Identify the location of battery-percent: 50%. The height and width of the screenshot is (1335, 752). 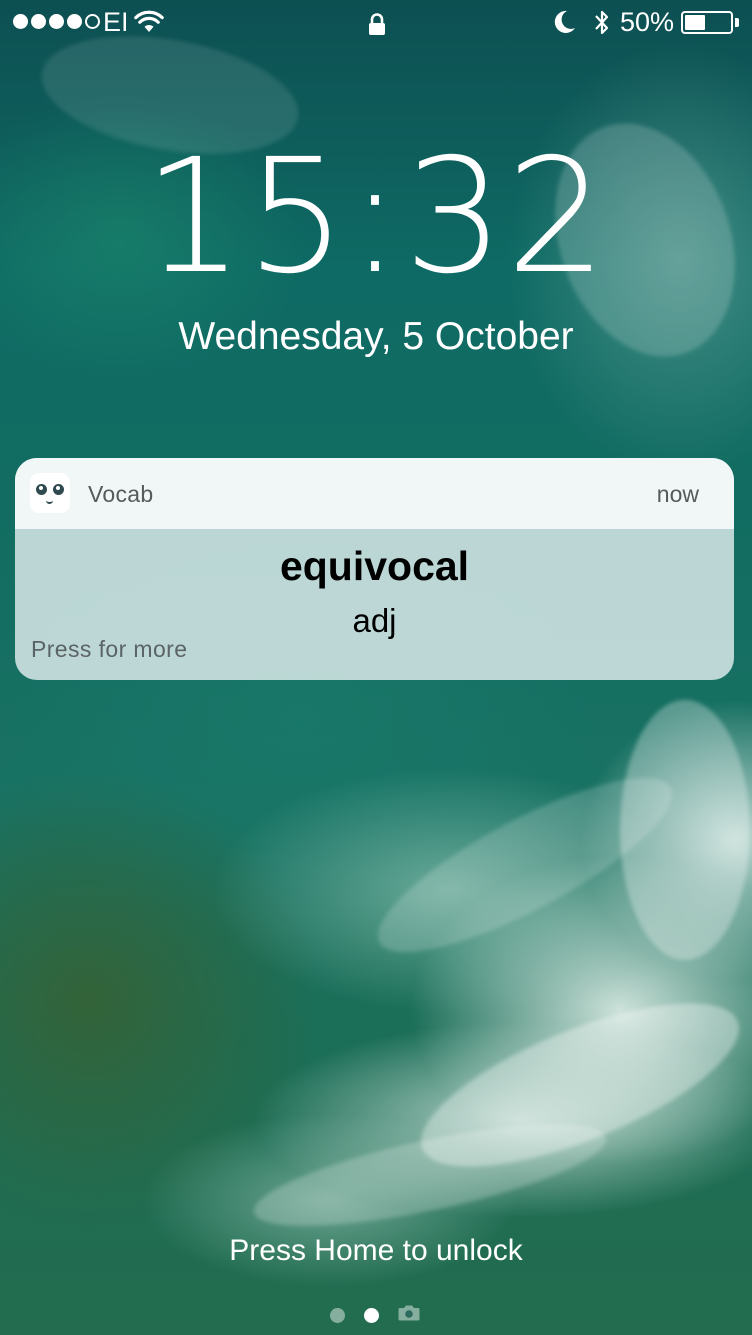
(647, 22).